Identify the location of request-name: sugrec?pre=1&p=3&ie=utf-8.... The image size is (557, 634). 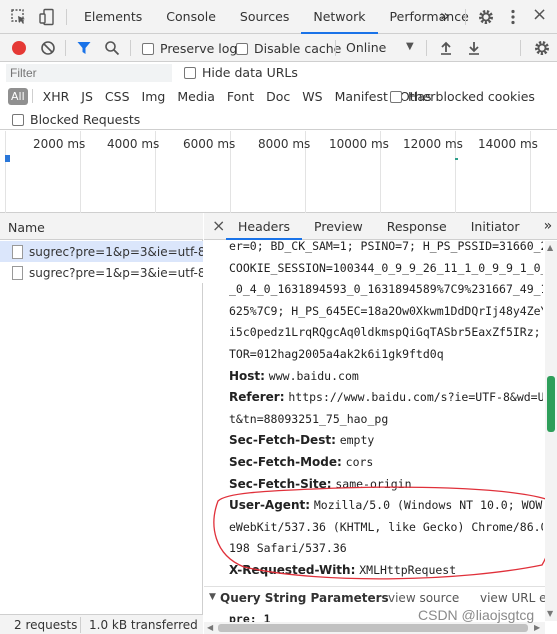
(116, 272).